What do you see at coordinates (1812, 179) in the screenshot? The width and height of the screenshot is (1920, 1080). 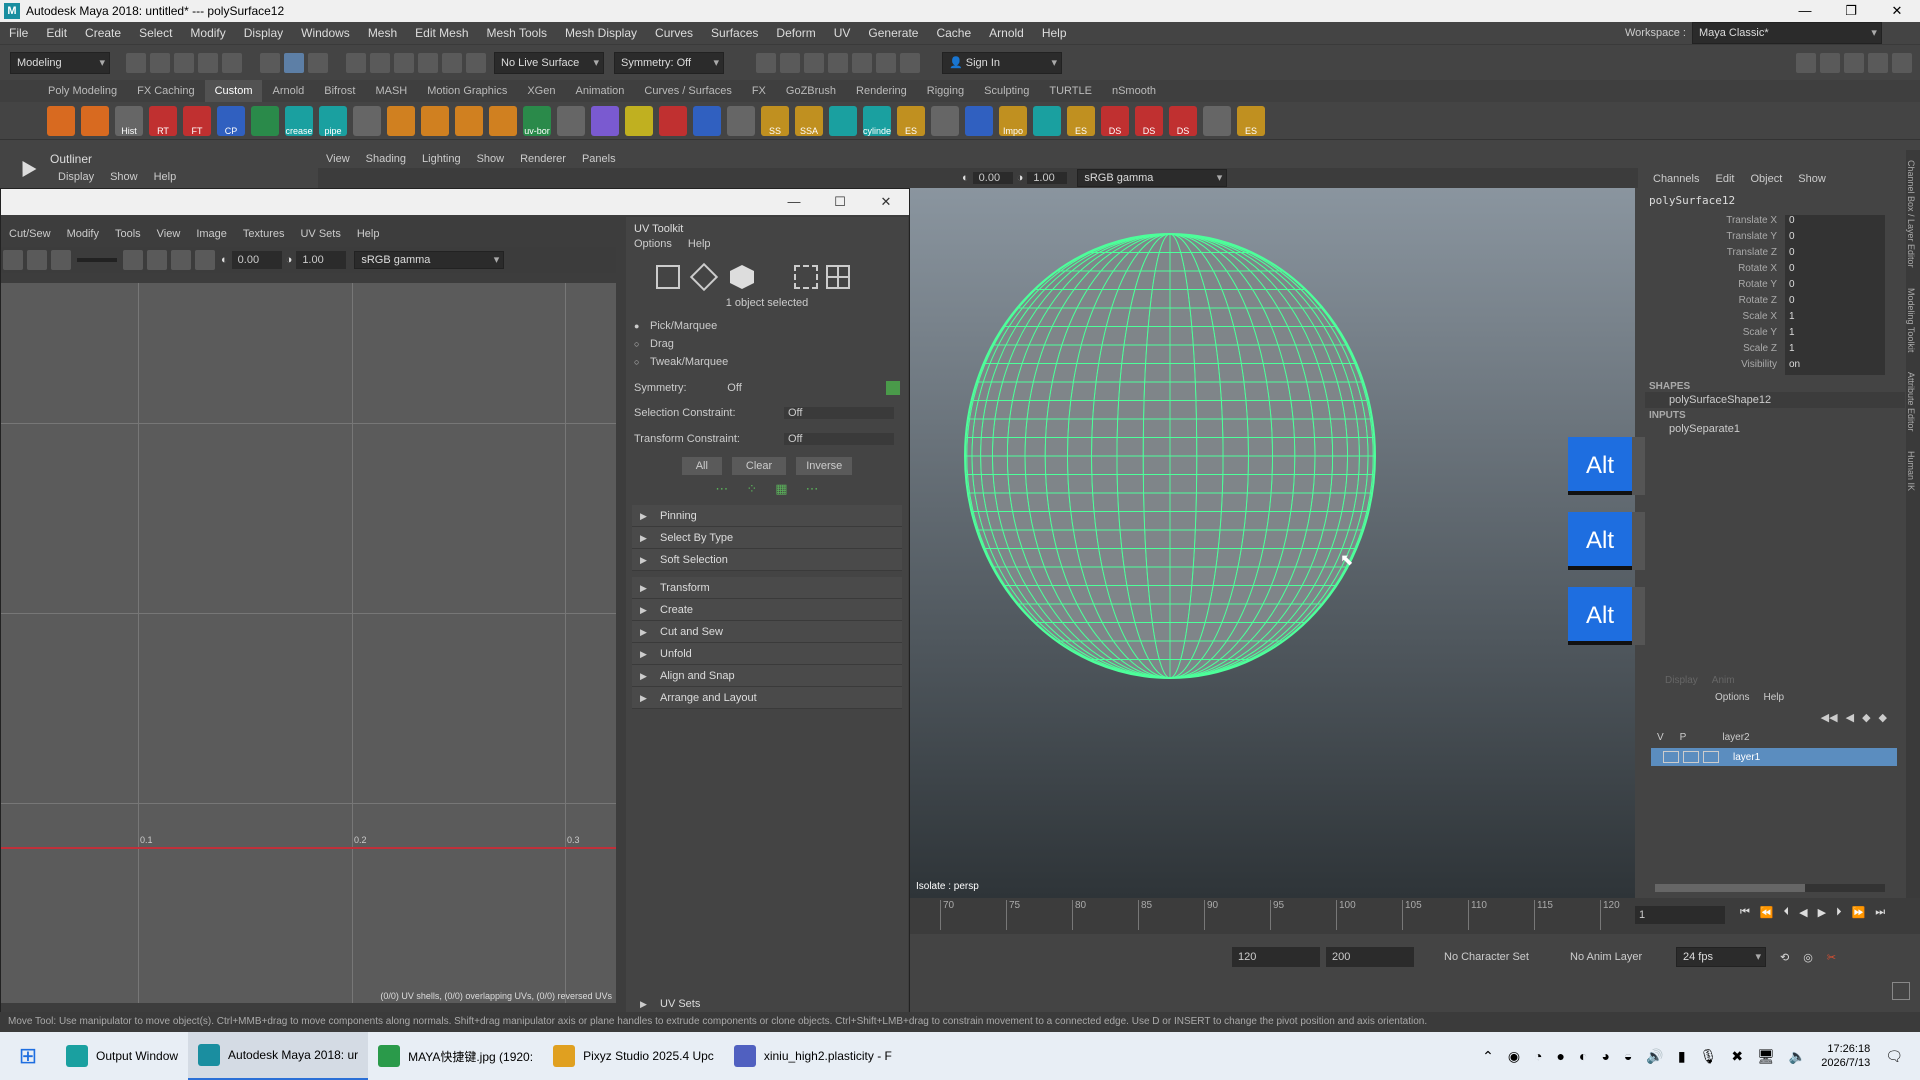 I see `cb-menu-show: Show` at bounding box center [1812, 179].